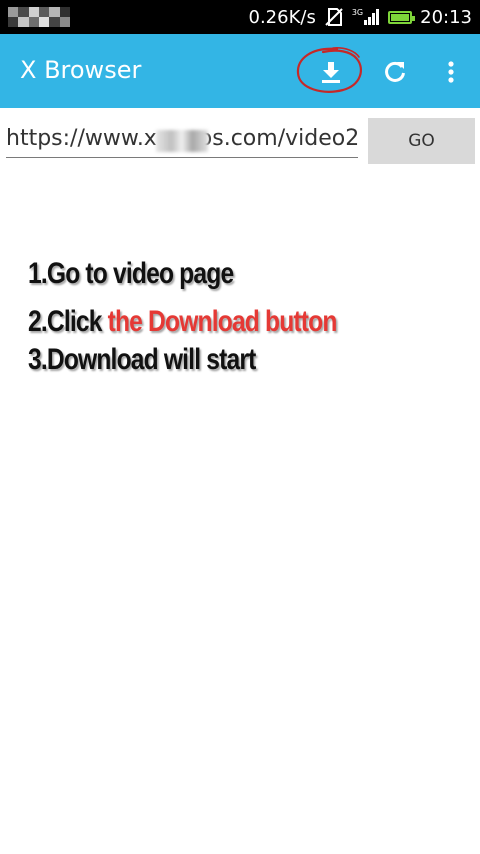 Image resolution: width=480 pixels, height=854 pixels. What do you see at coordinates (240, 17) in the screenshot?
I see `status-bar: 0.26K/s 3G 20:13` at bounding box center [240, 17].